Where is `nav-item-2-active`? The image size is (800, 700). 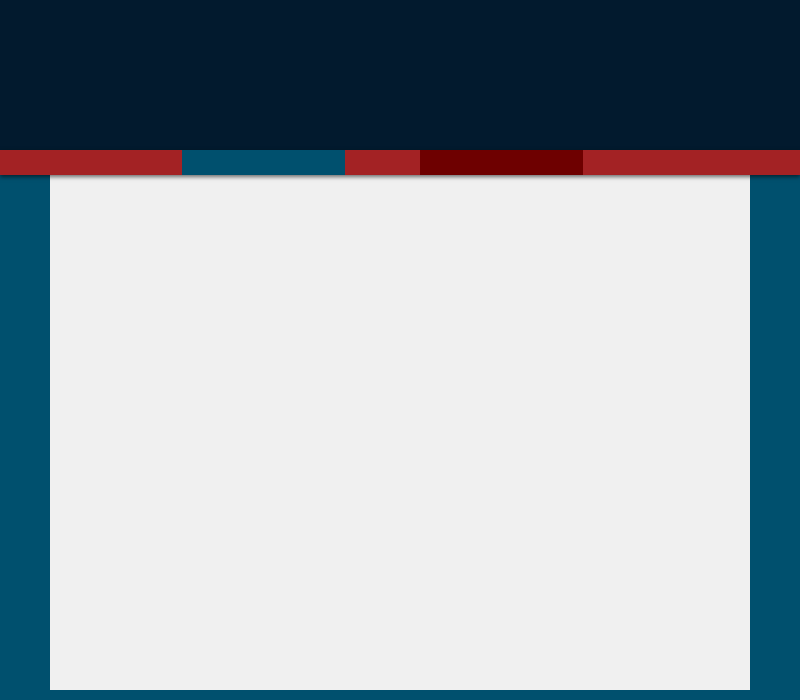 nav-item-2-active is located at coordinates (263, 162).